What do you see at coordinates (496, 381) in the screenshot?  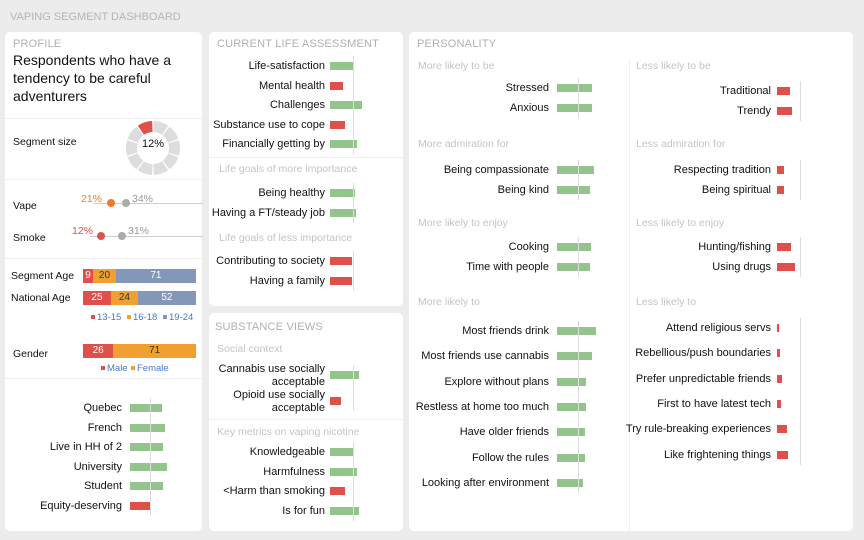 I see `row-label: Explore without plans` at bounding box center [496, 381].